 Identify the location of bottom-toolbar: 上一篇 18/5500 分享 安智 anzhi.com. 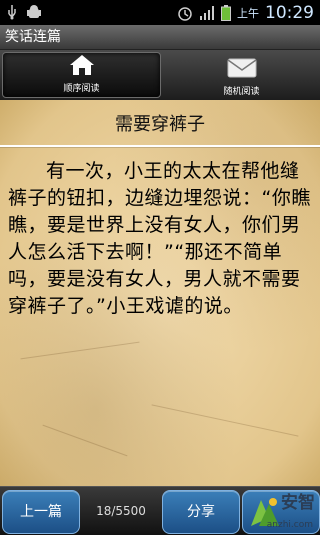
(160, 510).